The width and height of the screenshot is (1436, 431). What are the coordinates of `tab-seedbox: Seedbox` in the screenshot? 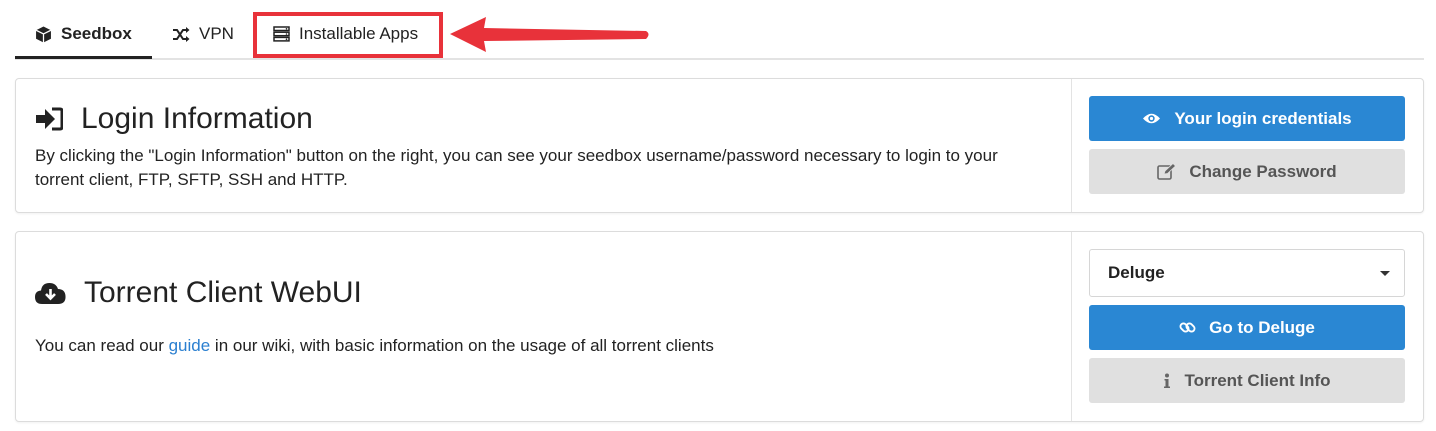 It's located at (83, 34).